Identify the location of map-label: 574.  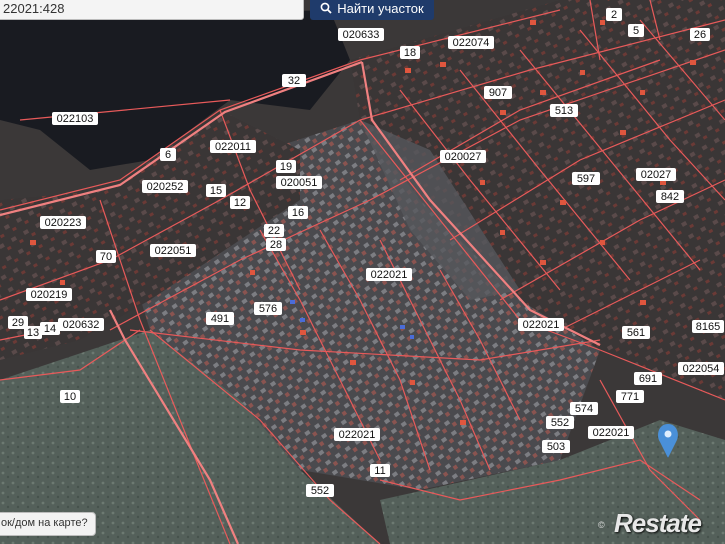
(584, 408).